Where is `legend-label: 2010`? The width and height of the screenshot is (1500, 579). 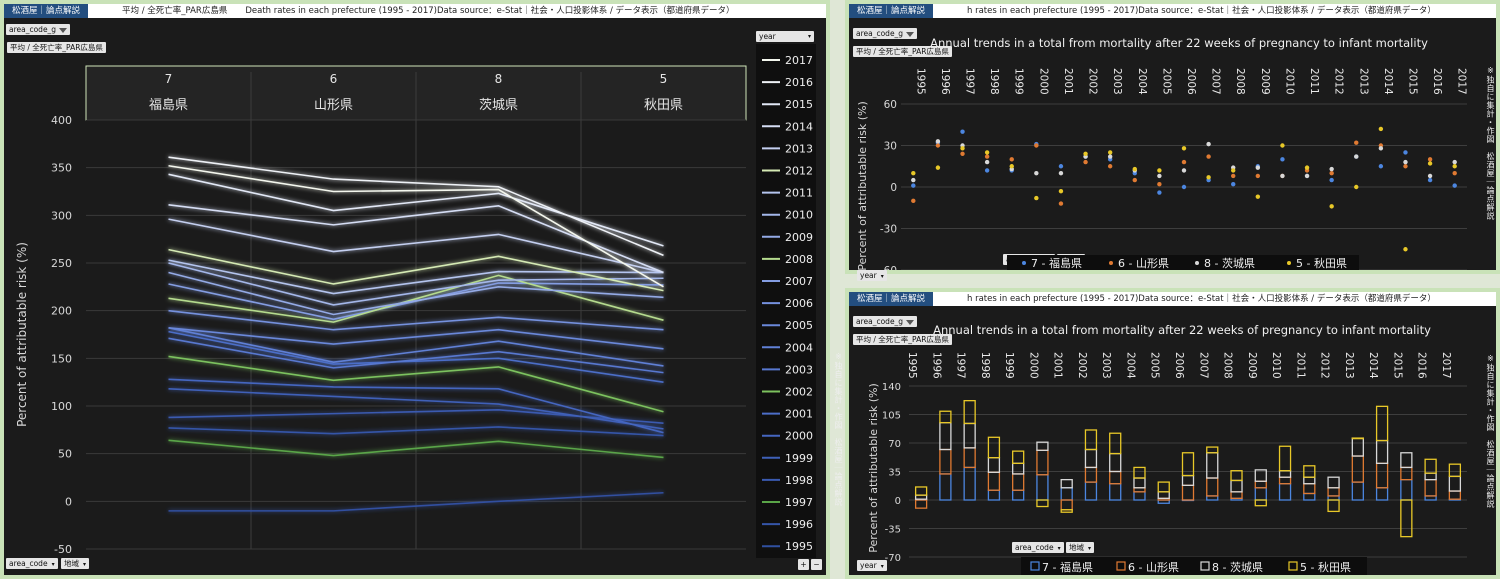
legend-label: 2010 is located at coordinates (799, 215).